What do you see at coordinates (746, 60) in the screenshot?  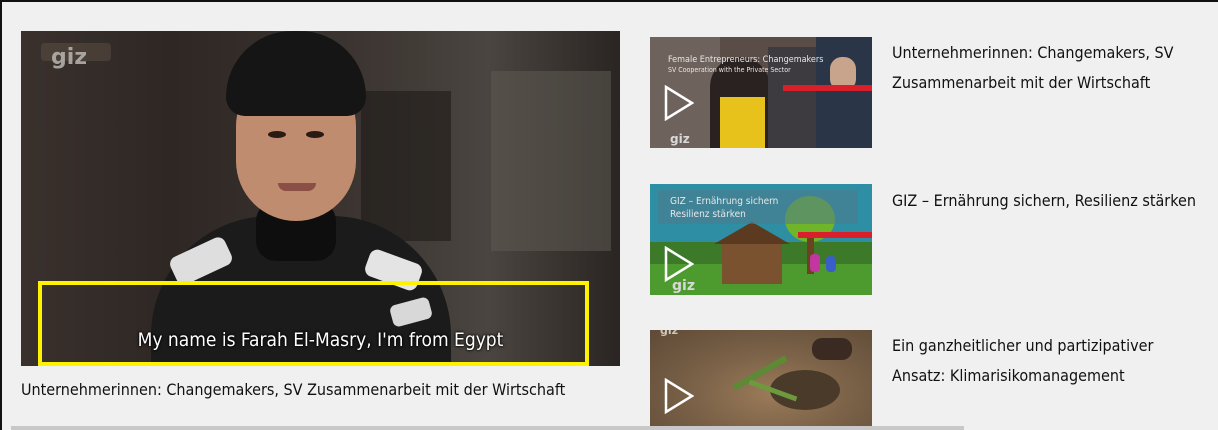 I see `thumb-caption-line1: Female Entrepreneurs: Changemakers` at bounding box center [746, 60].